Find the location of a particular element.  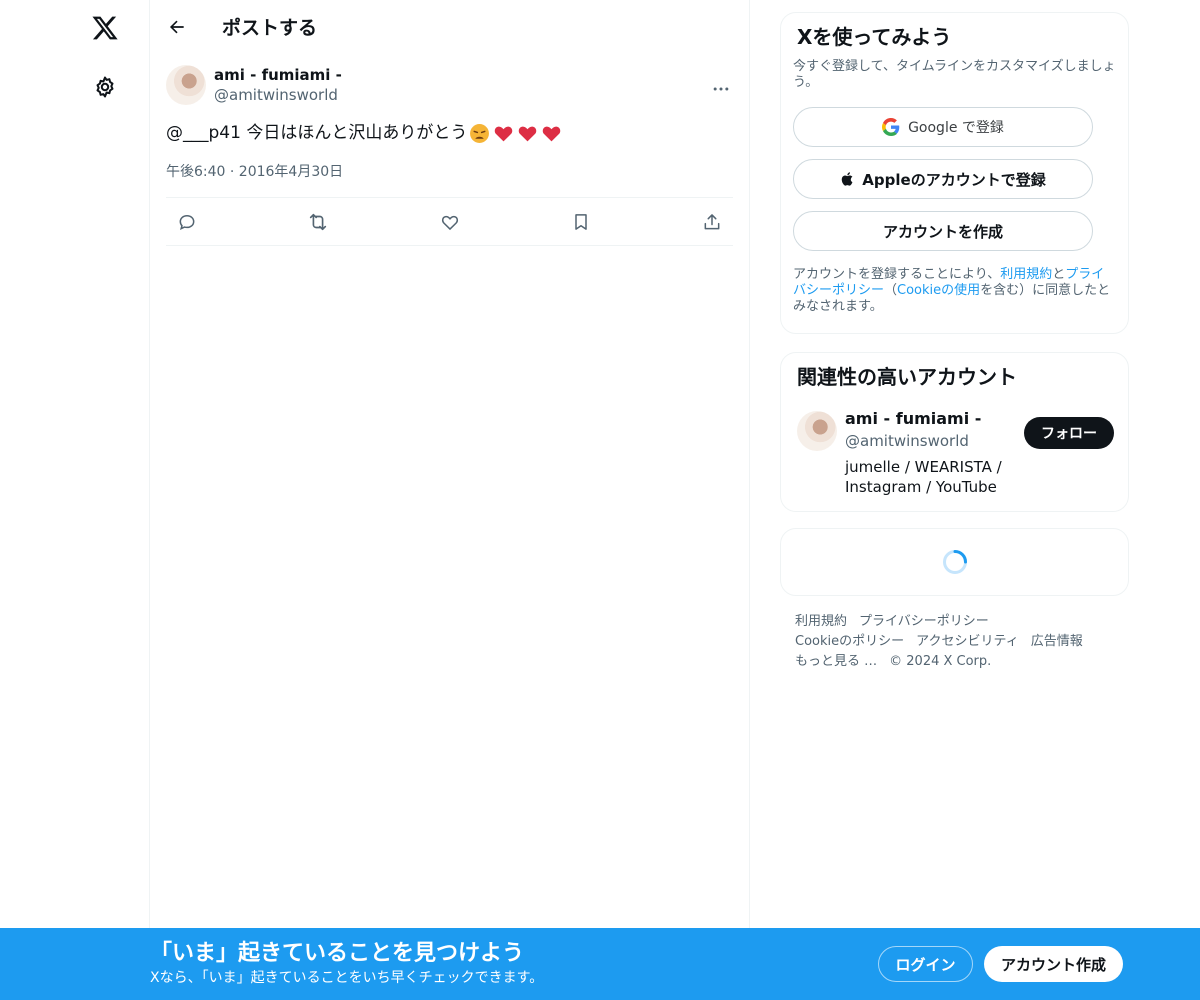

left-nav is located at coordinates (75, 500).